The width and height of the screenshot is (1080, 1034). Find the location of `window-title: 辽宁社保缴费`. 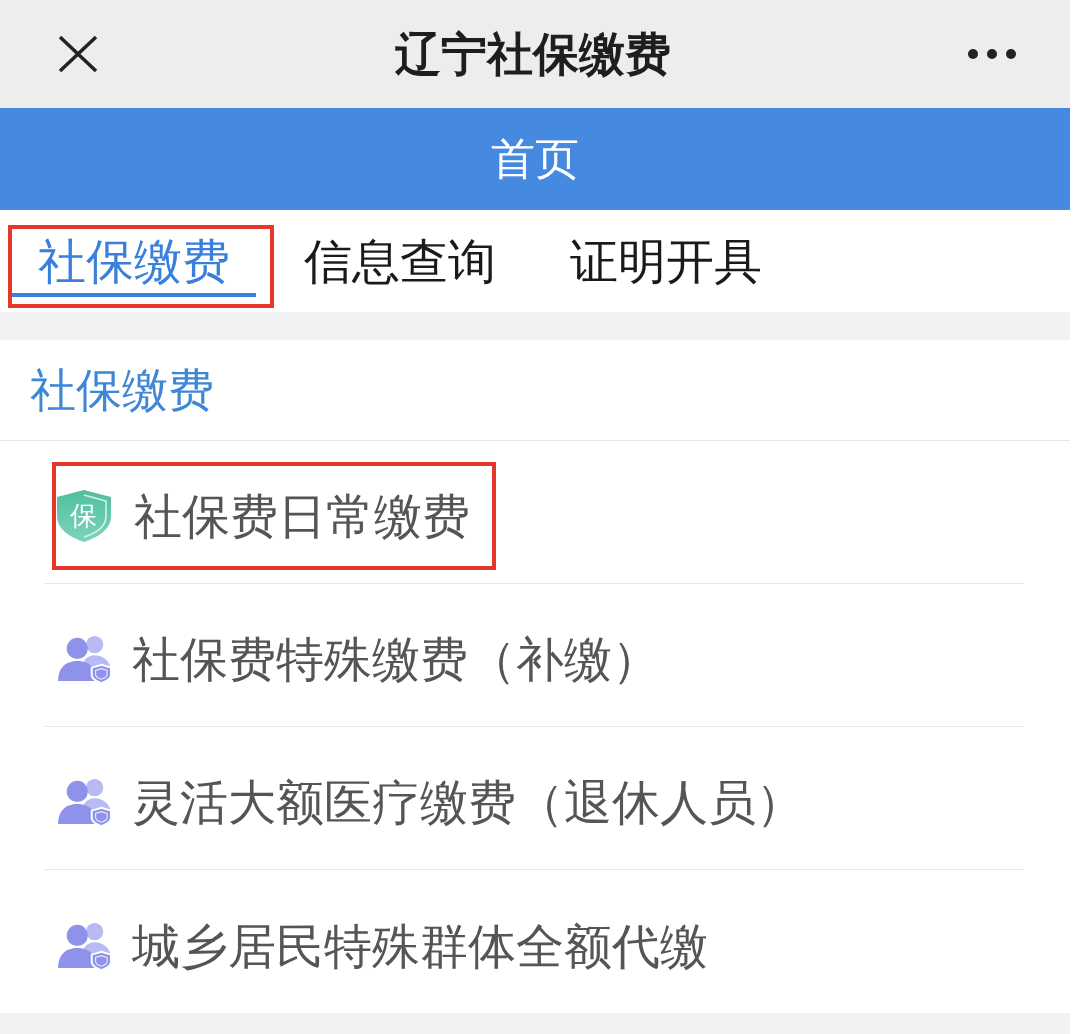

window-title: 辽宁社保缴费 is located at coordinates (533, 54).